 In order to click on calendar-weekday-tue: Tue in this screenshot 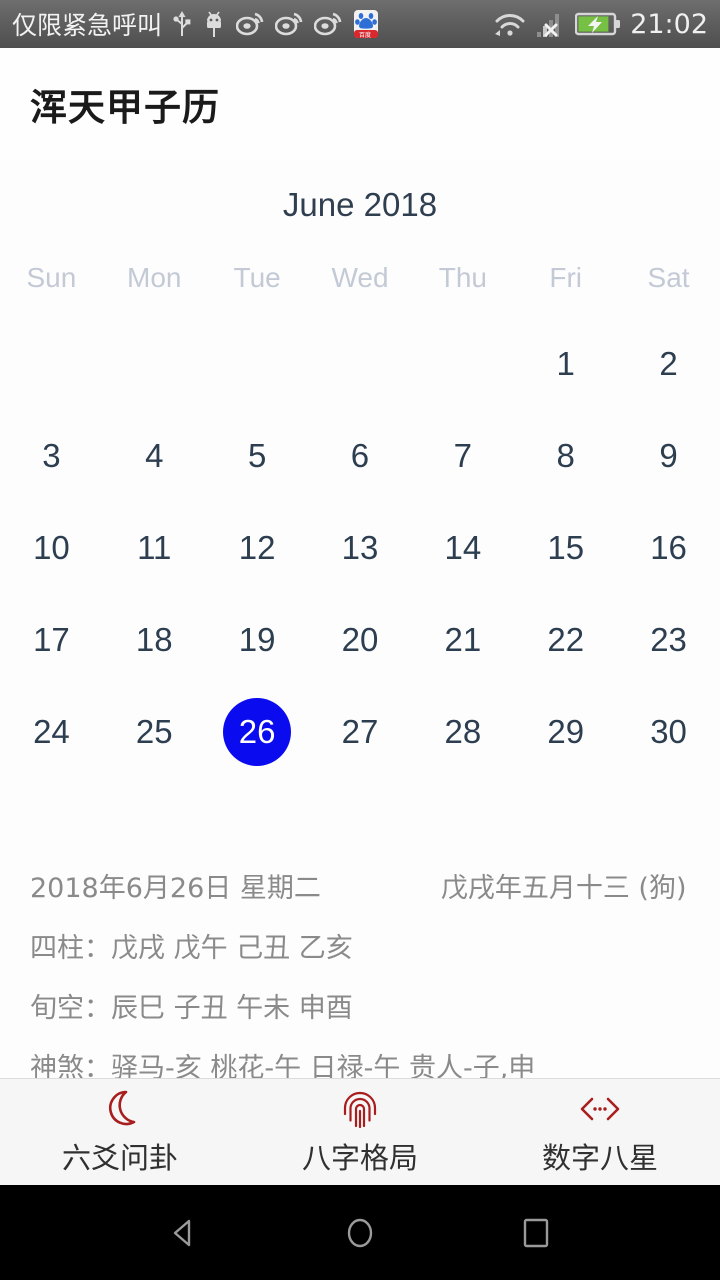, I will do `click(257, 277)`.